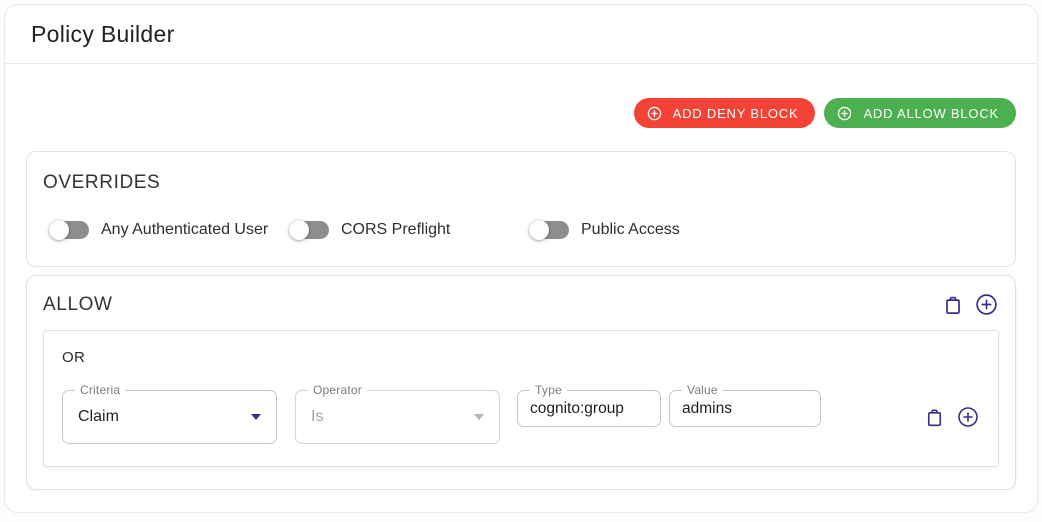 The image size is (1042, 522). What do you see at coordinates (521, 34) in the screenshot?
I see `page-header: Policy Builder` at bounding box center [521, 34].